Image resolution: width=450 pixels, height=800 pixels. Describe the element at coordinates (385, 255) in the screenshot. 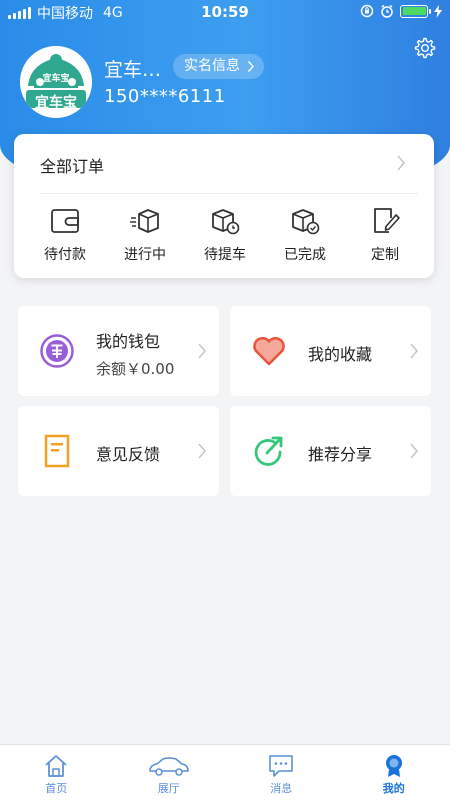

I see `order-status-label: 定制` at that location.